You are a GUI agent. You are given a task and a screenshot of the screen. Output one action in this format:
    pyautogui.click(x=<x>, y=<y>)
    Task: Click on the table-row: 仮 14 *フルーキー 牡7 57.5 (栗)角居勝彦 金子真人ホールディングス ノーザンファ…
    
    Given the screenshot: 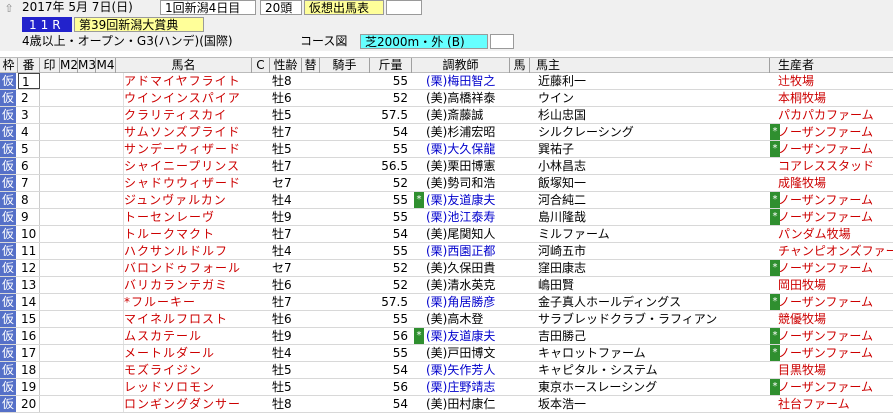 What is the action you would take?
    pyautogui.click(x=446, y=302)
    